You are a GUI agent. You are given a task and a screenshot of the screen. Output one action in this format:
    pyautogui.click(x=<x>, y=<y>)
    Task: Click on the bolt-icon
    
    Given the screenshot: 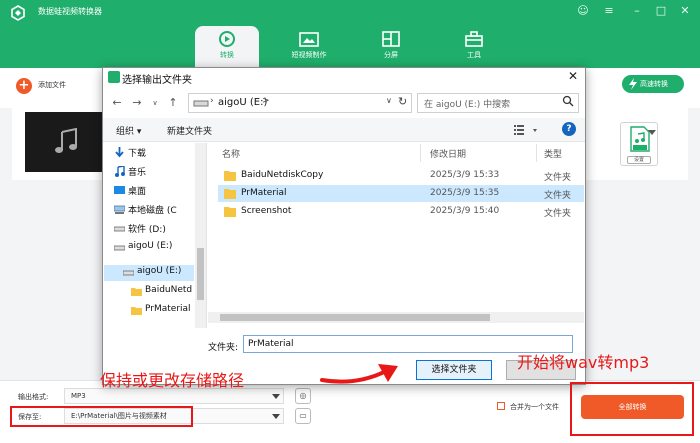 What is the action you would take?
    pyautogui.click(x=633, y=84)
    